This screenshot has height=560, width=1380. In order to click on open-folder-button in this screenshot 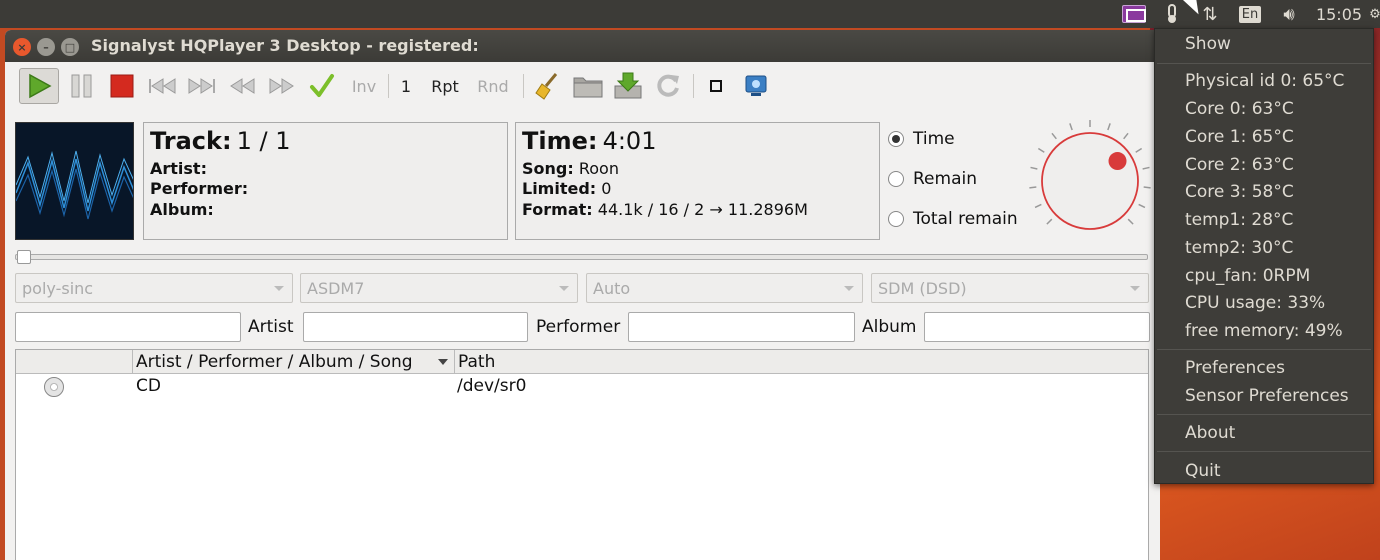, I will do `click(588, 86)`.